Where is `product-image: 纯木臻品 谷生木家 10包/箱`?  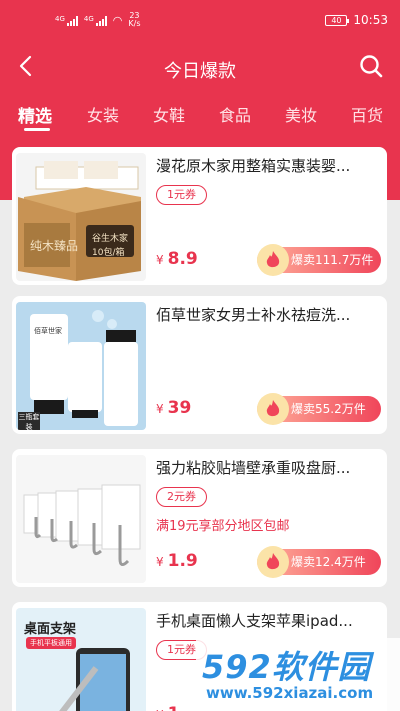 product-image: 纯木臻品 谷生木家 10包/箱 is located at coordinates (81, 217).